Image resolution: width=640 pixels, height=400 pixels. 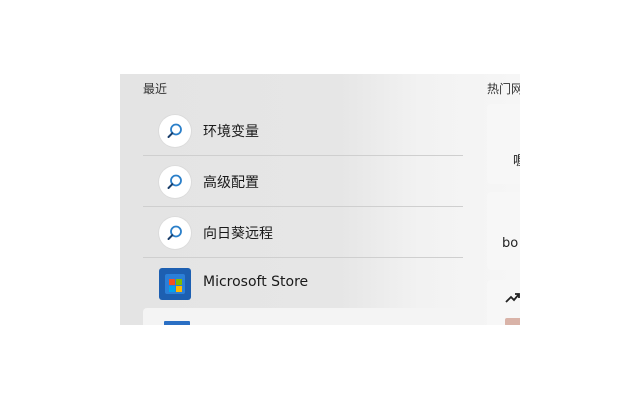 I want to click on trending-card, so click(x=503, y=302).